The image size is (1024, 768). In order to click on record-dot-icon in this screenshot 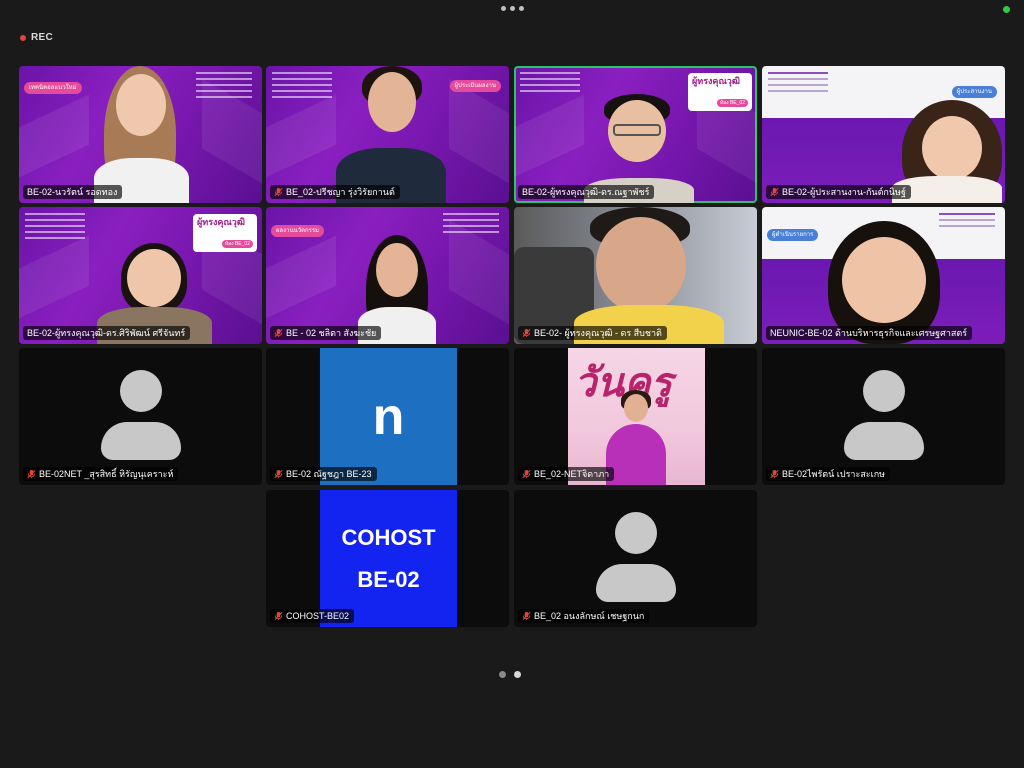, I will do `click(23, 37)`.